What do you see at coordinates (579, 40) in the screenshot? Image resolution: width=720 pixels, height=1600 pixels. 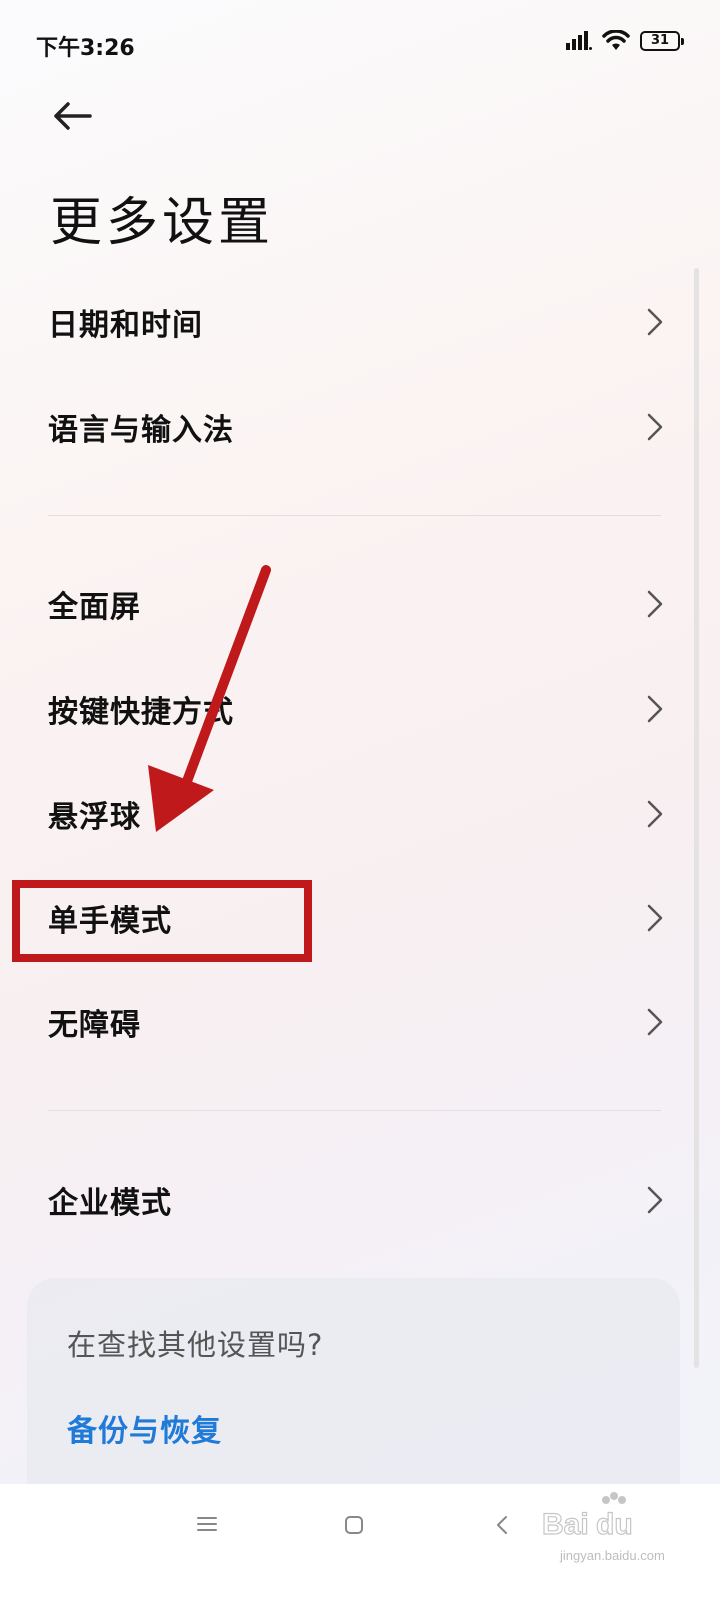 I see `signal-icon` at bounding box center [579, 40].